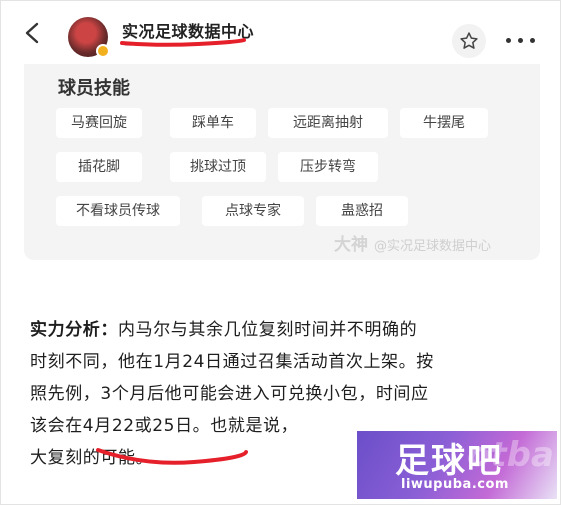  What do you see at coordinates (99, 123) in the screenshot?
I see `skill-tag: 马赛回旋` at bounding box center [99, 123].